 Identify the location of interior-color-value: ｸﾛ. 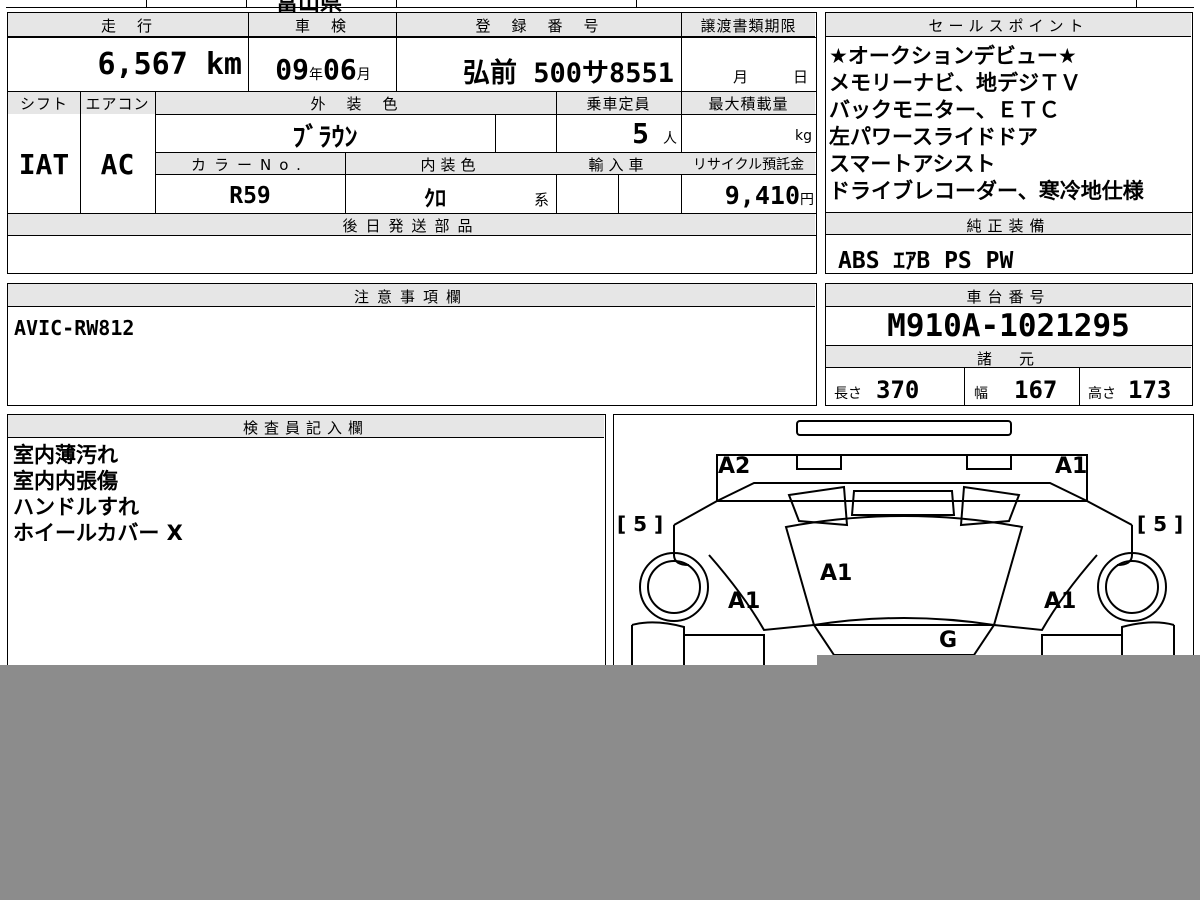
(434, 199).